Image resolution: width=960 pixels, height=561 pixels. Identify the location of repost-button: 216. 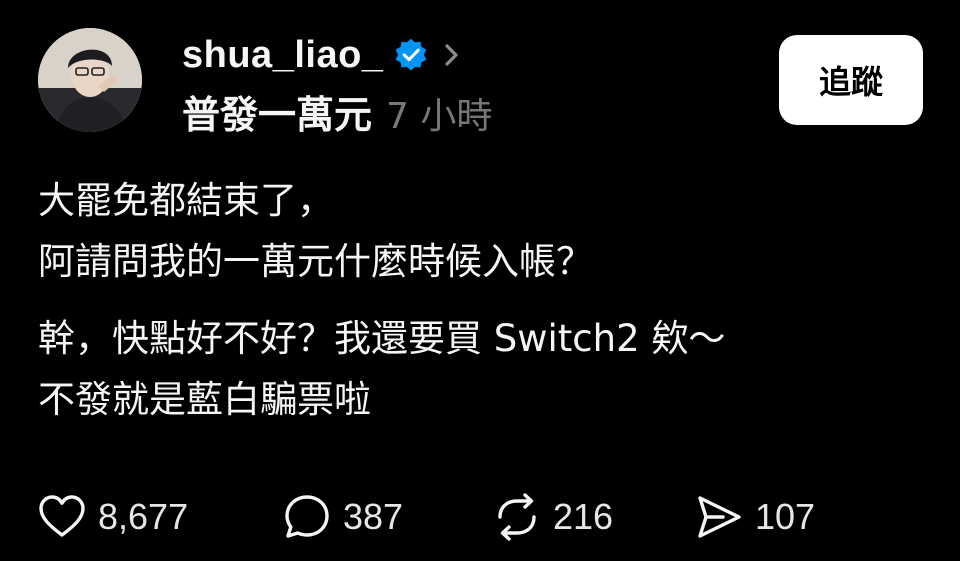
(592, 517).